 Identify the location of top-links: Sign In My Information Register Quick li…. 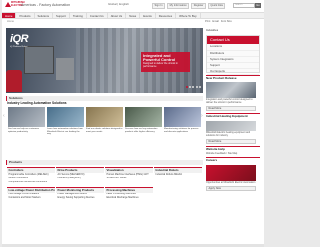
(189, 6).